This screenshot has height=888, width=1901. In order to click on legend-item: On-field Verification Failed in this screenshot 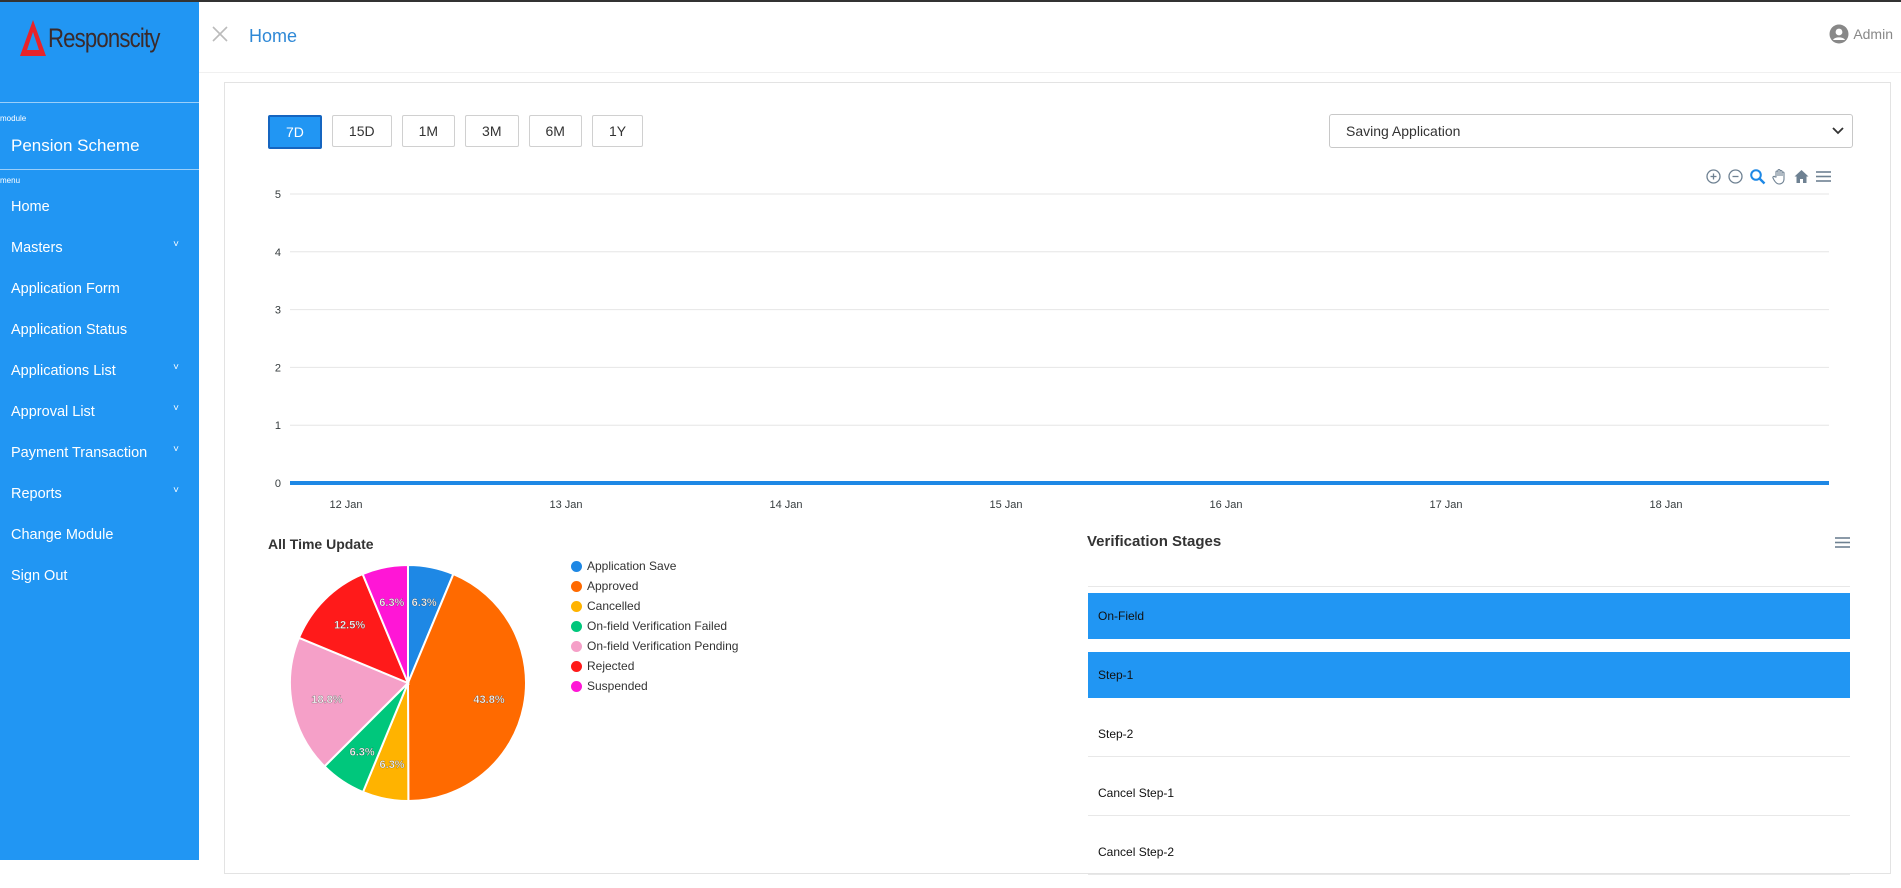, I will do `click(654, 626)`.